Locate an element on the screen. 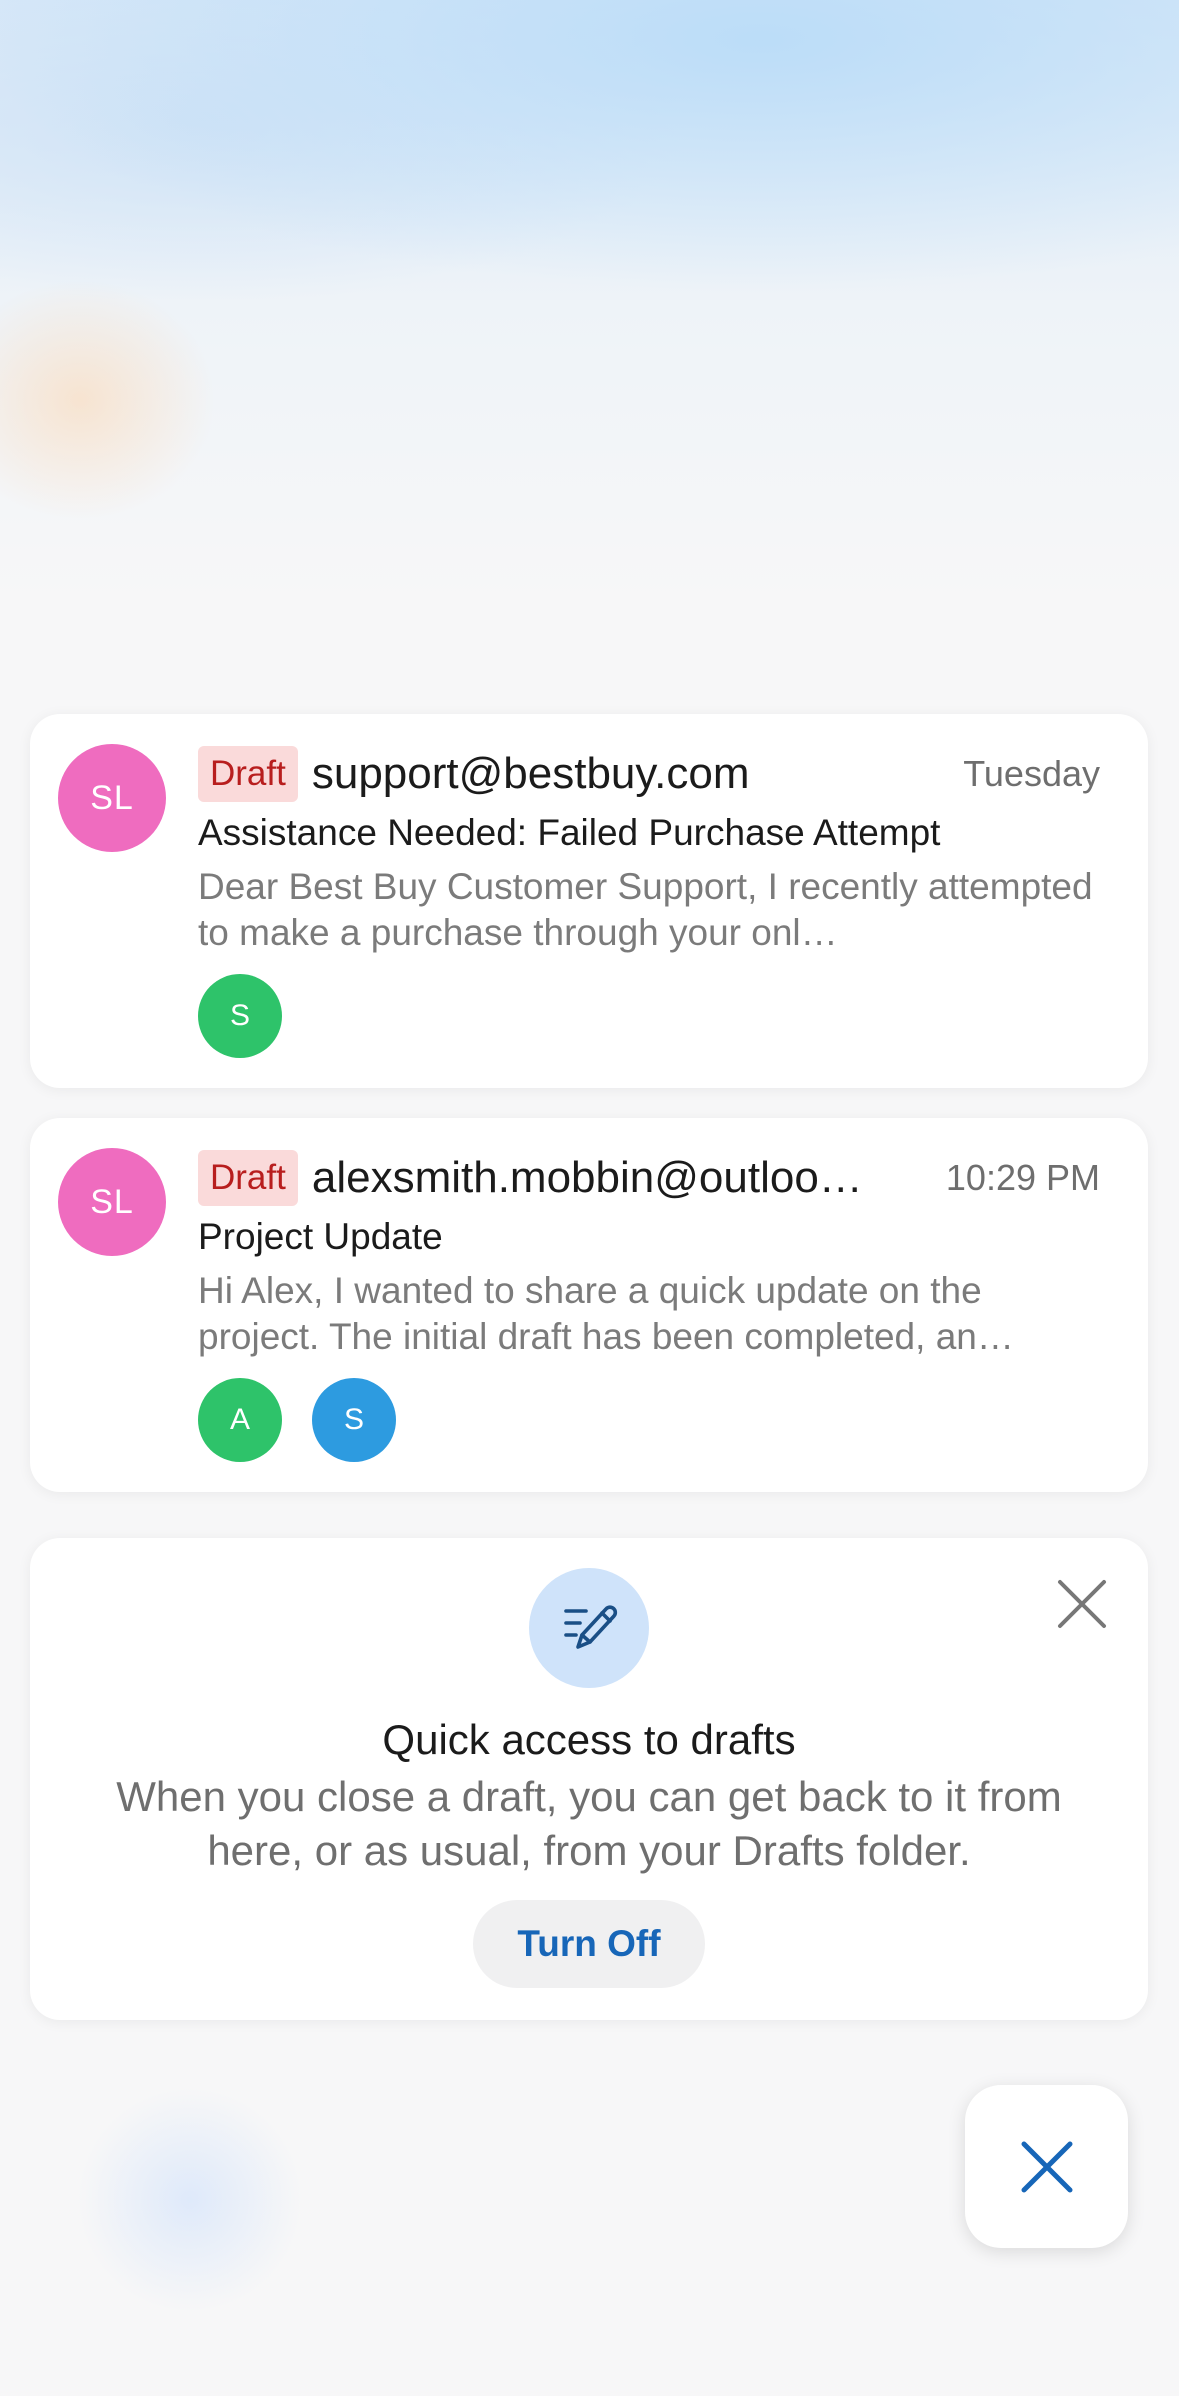 The height and width of the screenshot is (2396, 1179). recipient-avatar: A is located at coordinates (240, 1420).